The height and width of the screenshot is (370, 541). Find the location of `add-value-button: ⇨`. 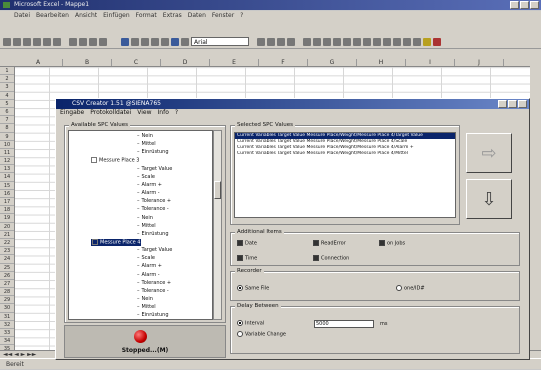

add-value-button: ⇨ is located at coordinates (489, 153).